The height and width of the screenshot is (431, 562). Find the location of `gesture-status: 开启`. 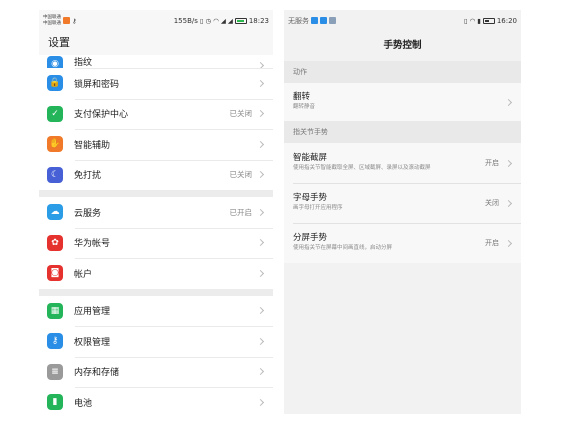

gesture-status: 开启 is located at coordinates (492, 243).